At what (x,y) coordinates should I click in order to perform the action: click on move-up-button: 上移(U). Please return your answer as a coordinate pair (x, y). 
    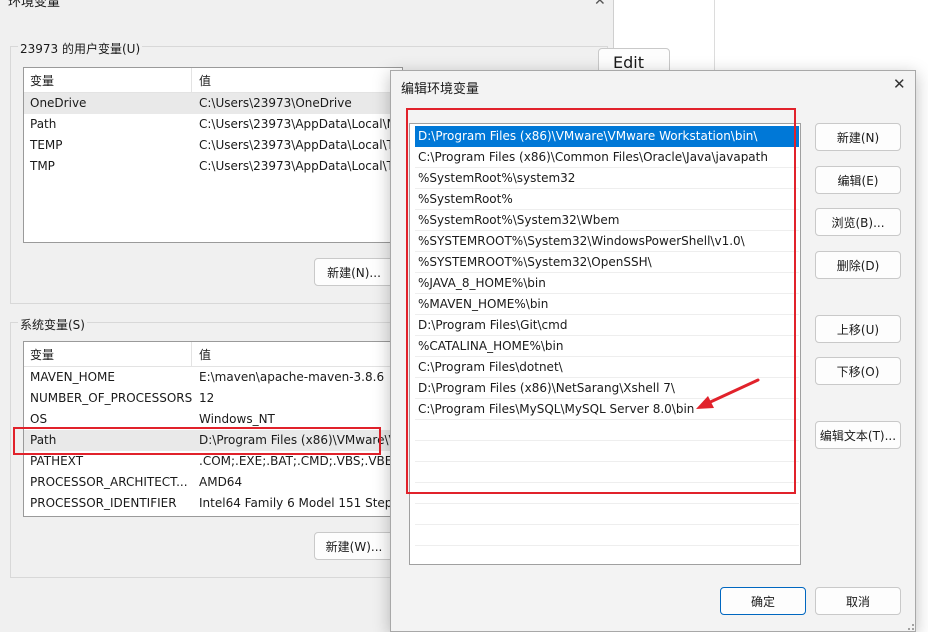
    Looking at the image, I should click on (858, 329).